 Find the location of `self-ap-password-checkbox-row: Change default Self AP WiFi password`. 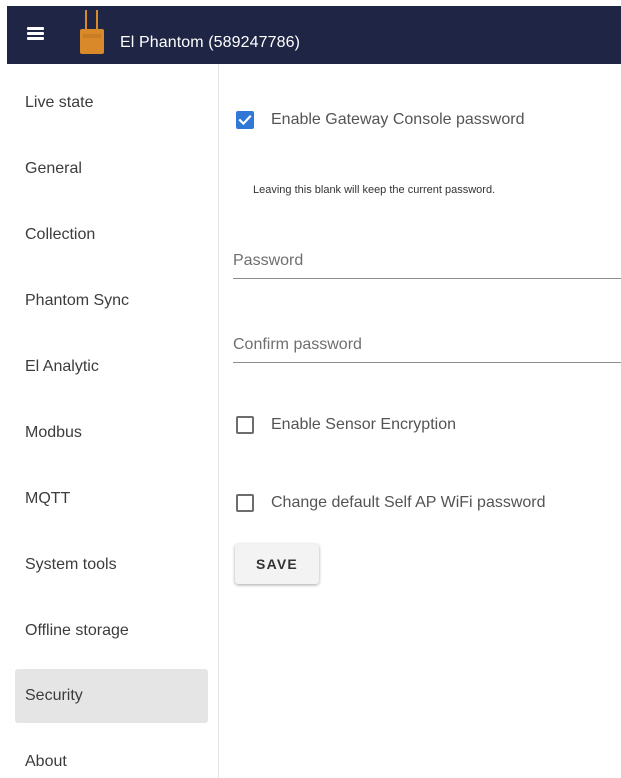

self-ap-password-checkbox-row: Change default Self AP WiFi password is located at coordinates (391, 503).